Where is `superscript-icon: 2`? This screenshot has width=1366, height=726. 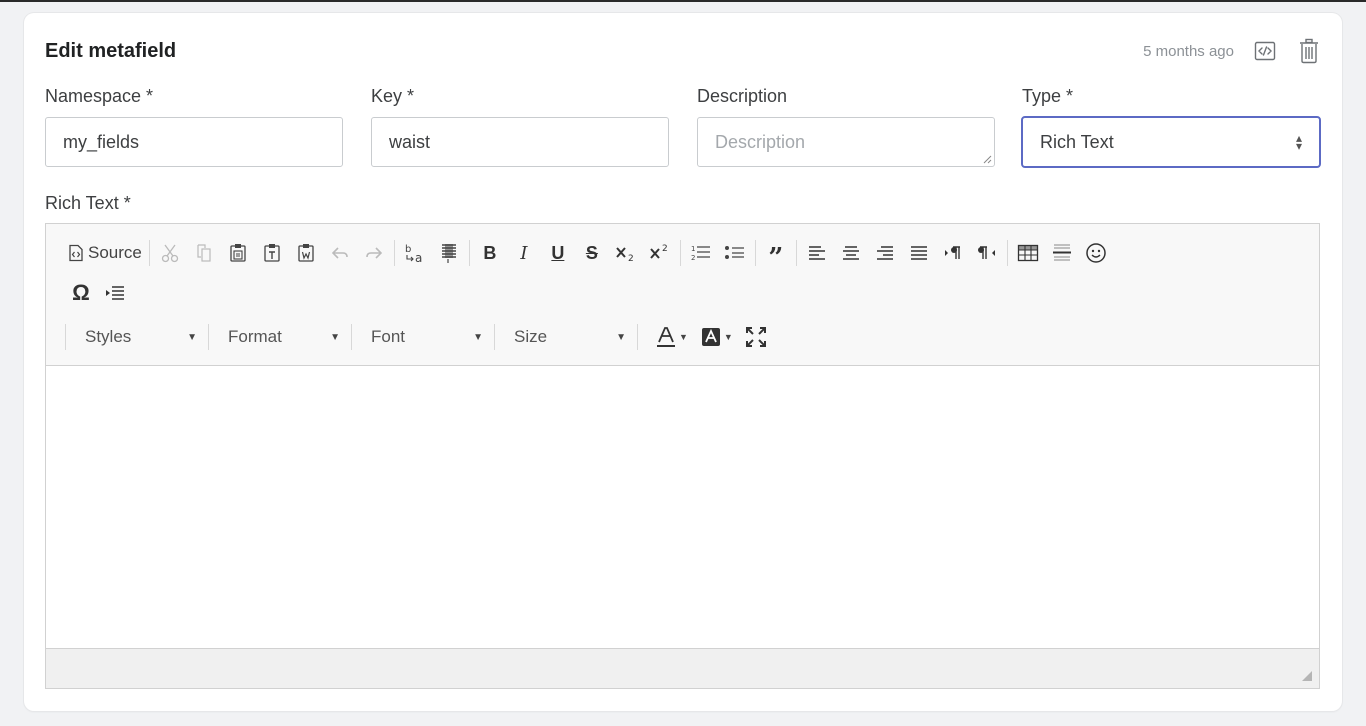
superscript-icon: 2 is located at coordinates (660, 253).